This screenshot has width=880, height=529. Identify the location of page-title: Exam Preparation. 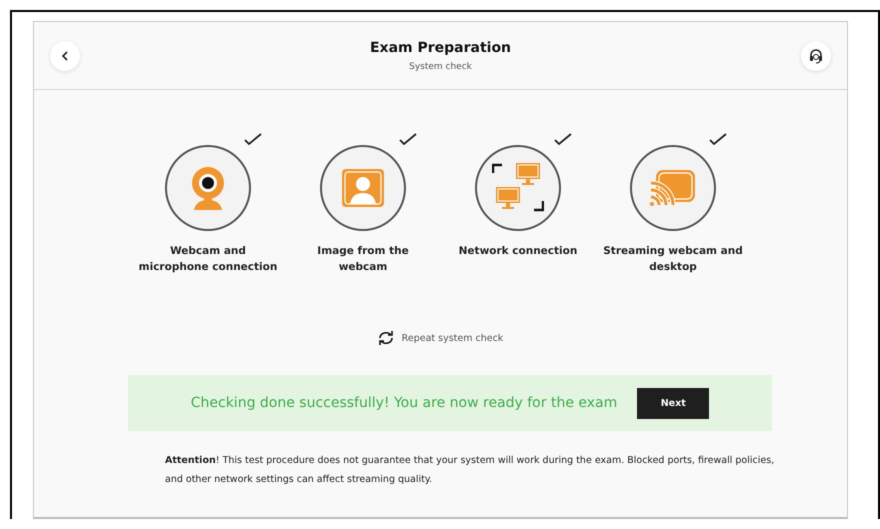
(441, 48).